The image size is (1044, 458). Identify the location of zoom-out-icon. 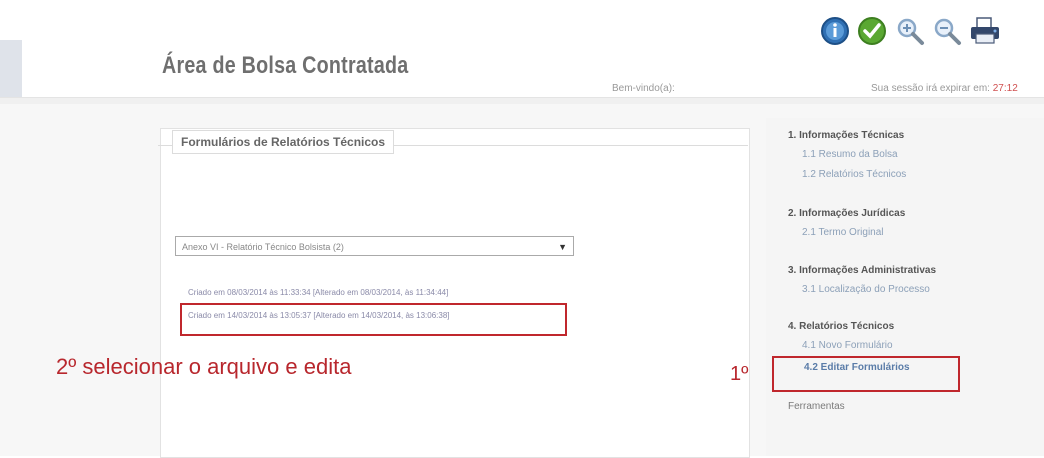
(947, 31).